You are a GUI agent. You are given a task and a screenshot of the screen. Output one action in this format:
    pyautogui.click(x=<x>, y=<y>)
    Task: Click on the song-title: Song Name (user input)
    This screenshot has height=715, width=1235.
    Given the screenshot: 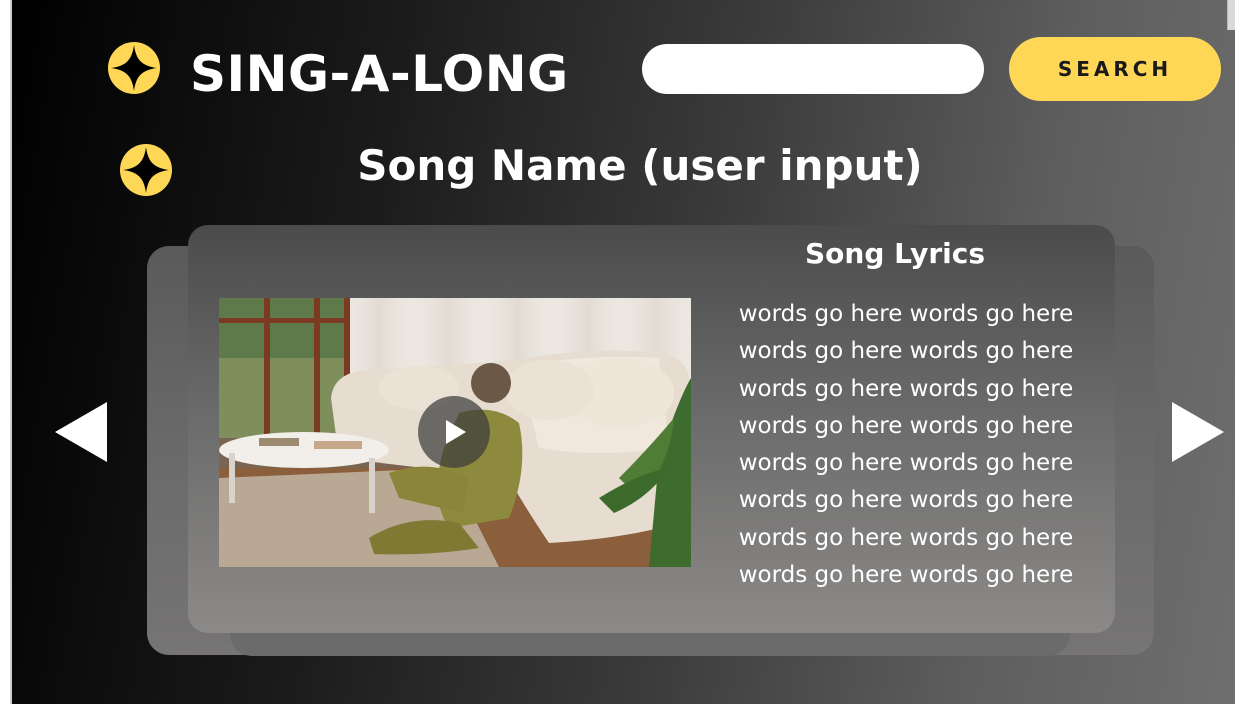 What is the action you would take?
    pyautogui.click(x=640, y=165)
    